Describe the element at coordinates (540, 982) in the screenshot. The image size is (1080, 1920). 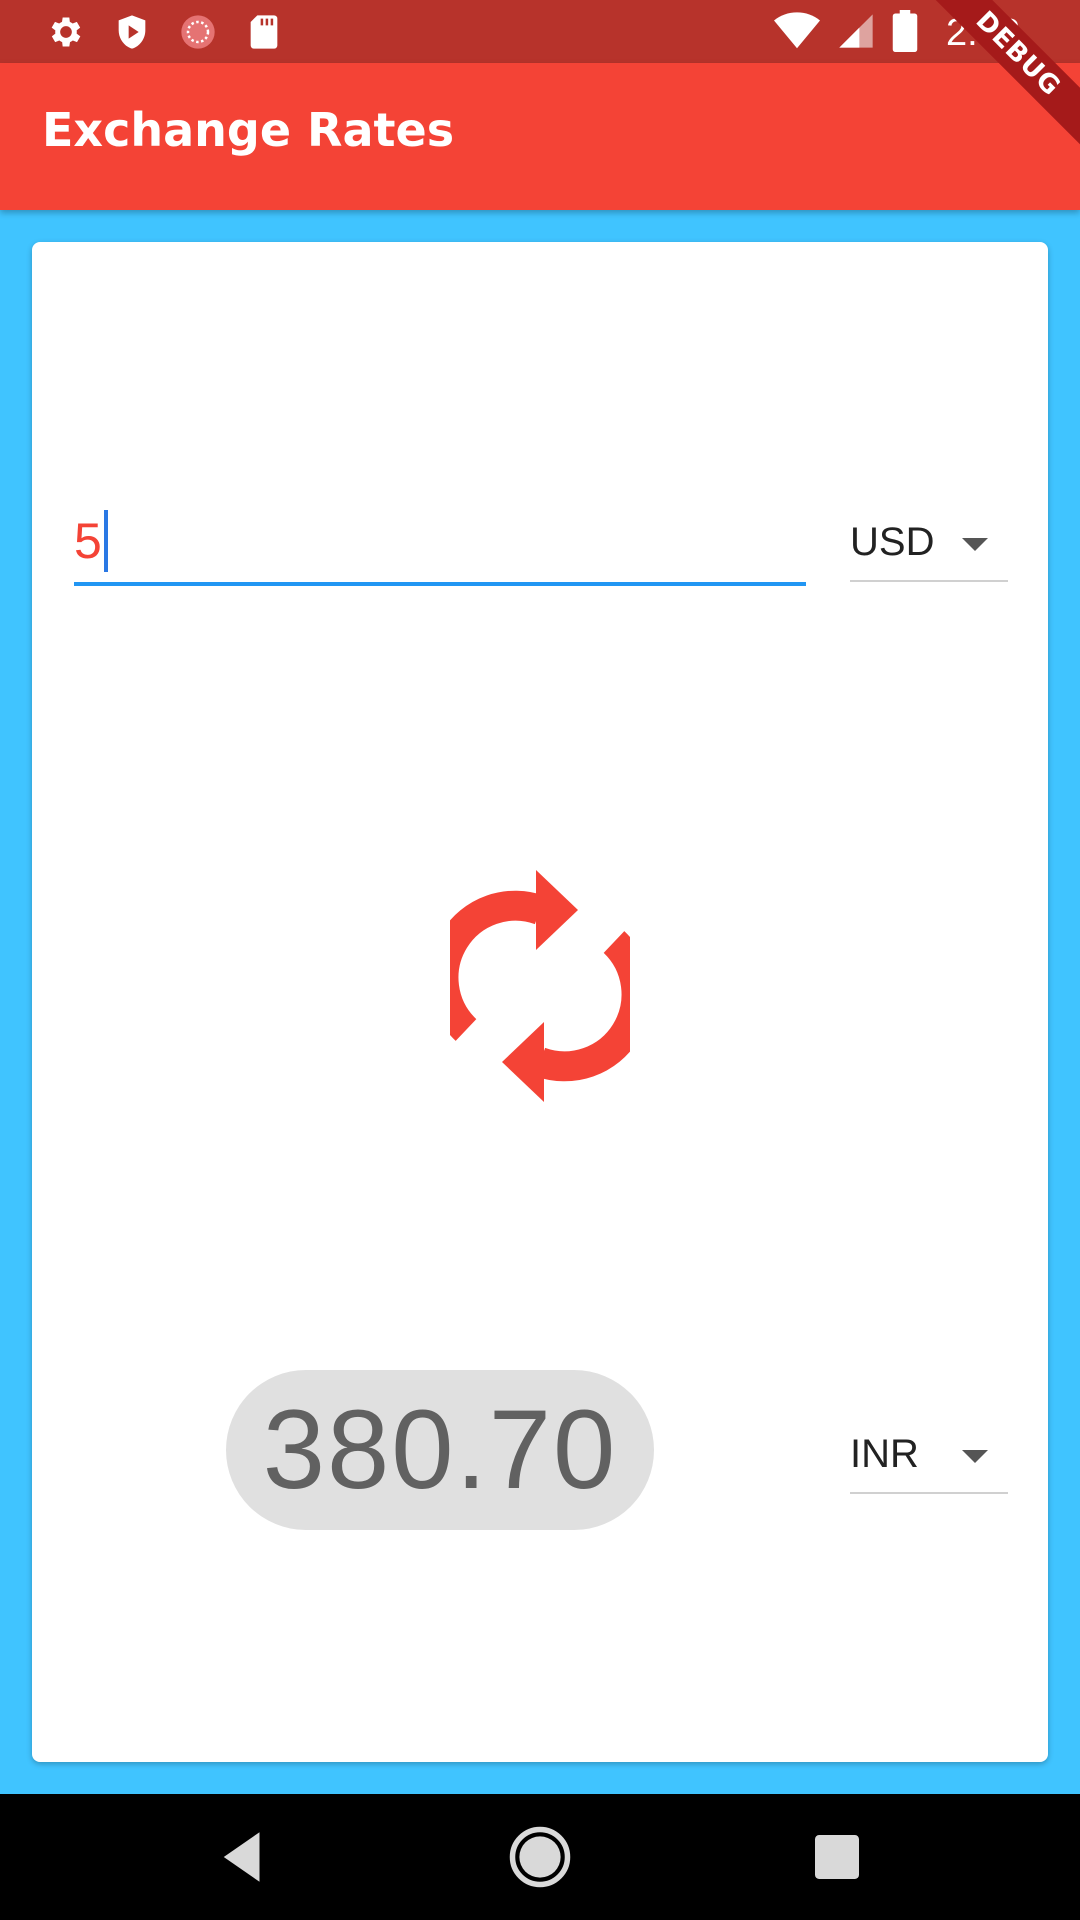
I see `sync-icon` at that location.